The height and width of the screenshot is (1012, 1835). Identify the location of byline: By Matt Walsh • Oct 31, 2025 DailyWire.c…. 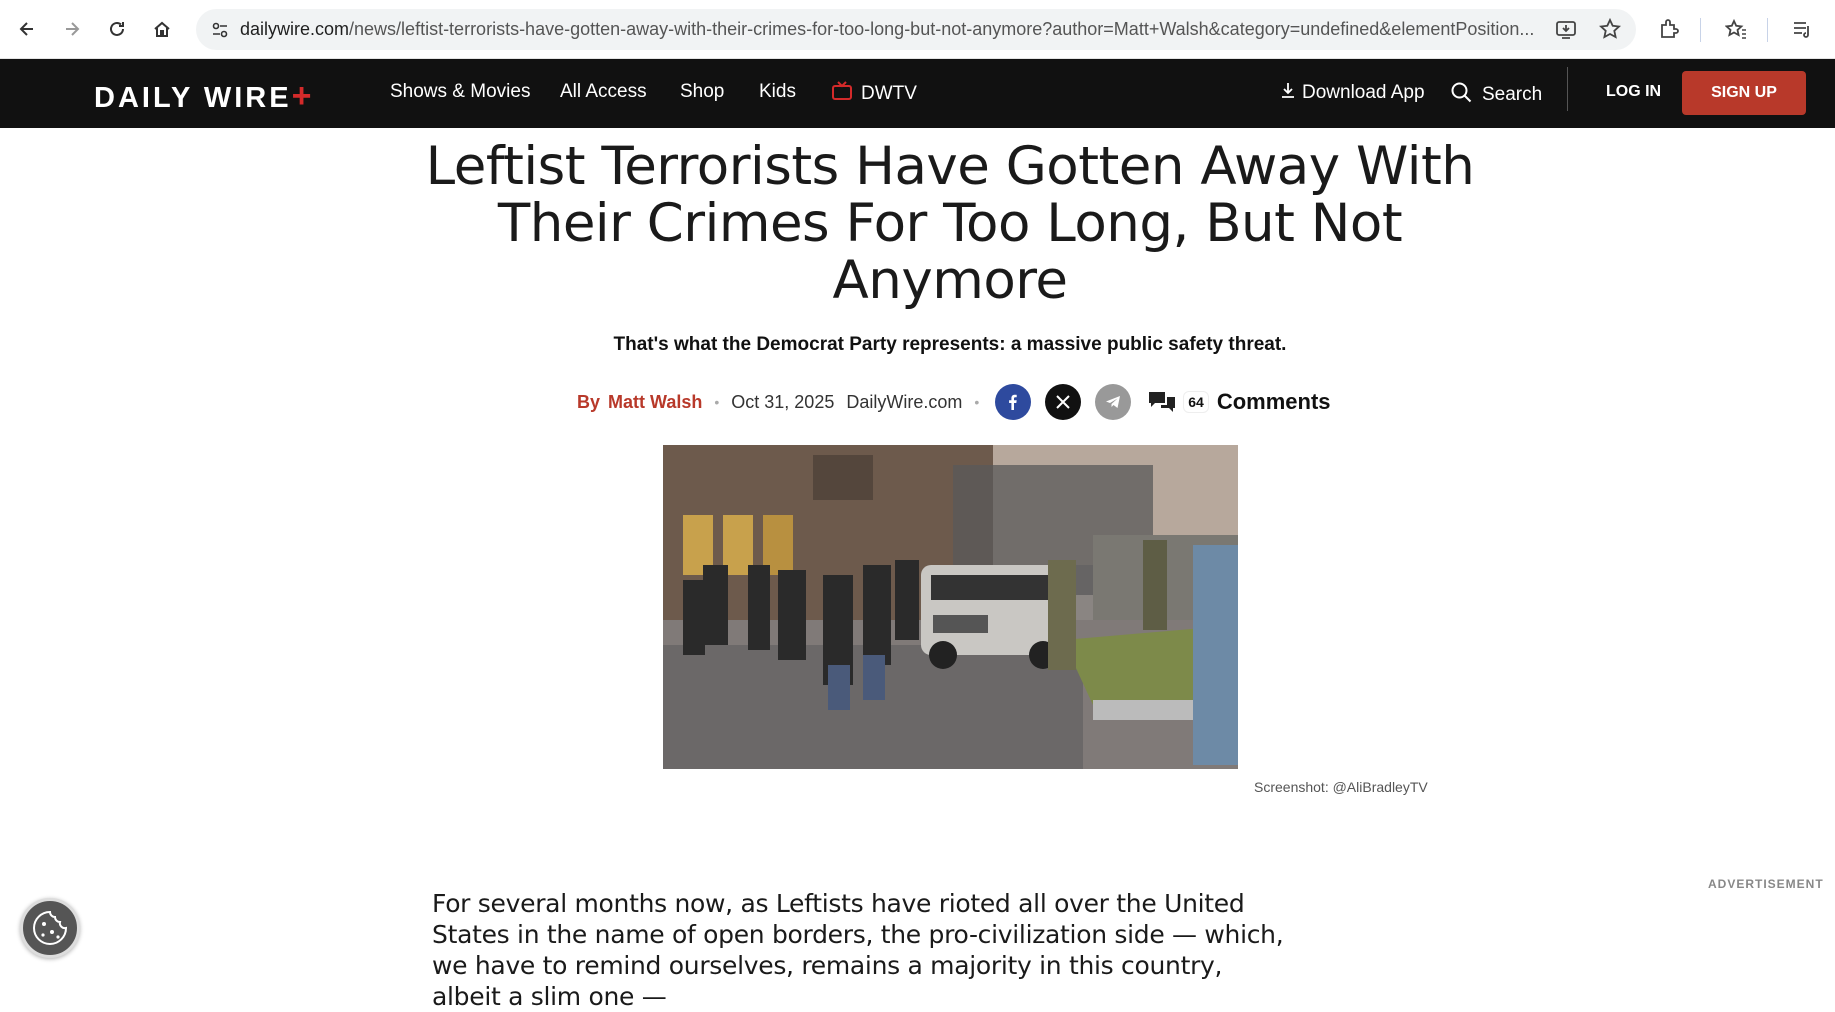
(954, 402).